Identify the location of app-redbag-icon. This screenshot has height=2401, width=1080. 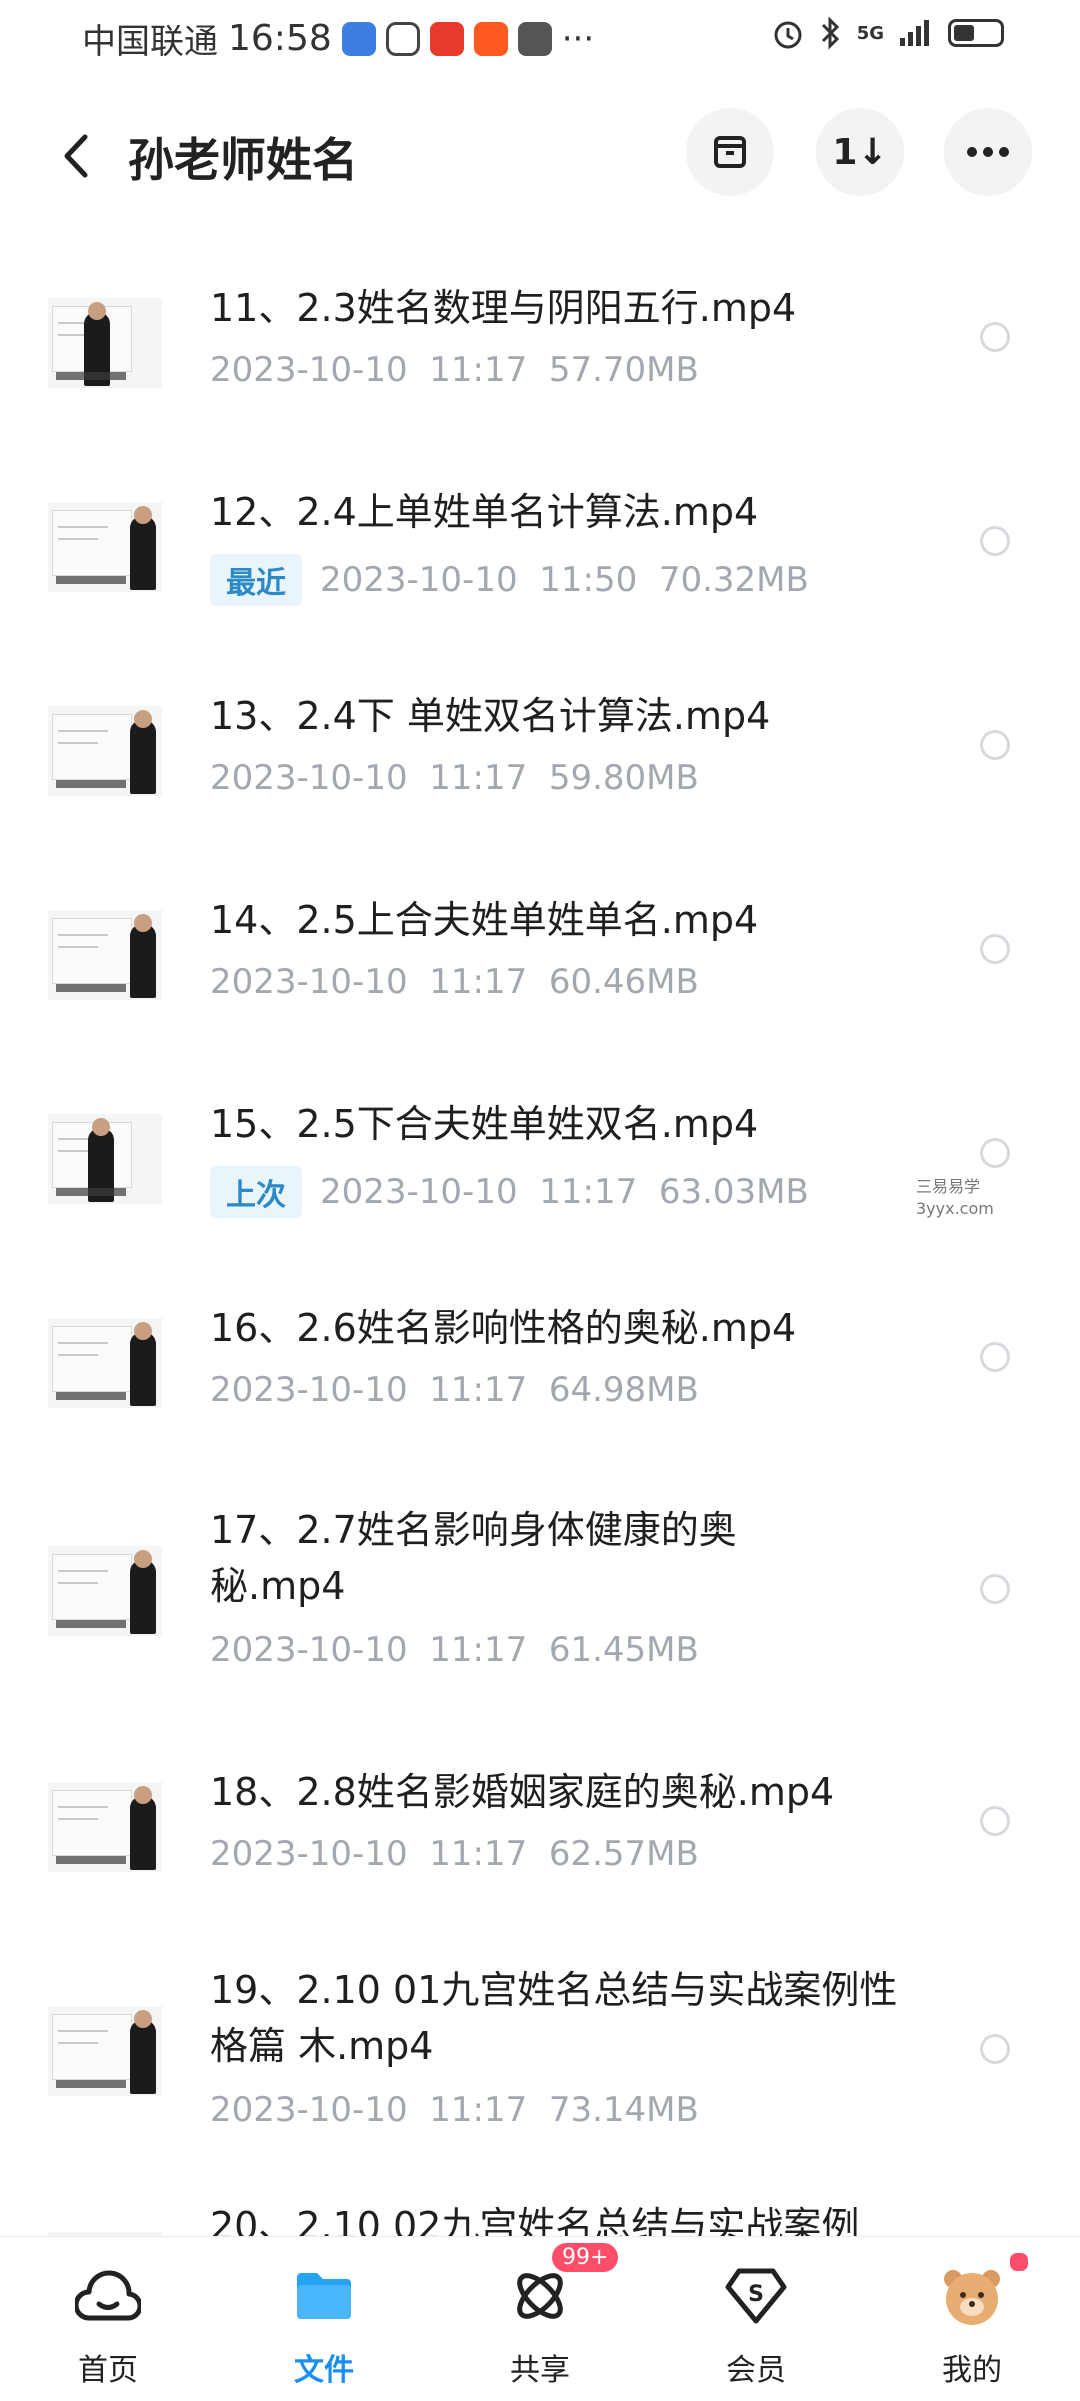
(446, 38).